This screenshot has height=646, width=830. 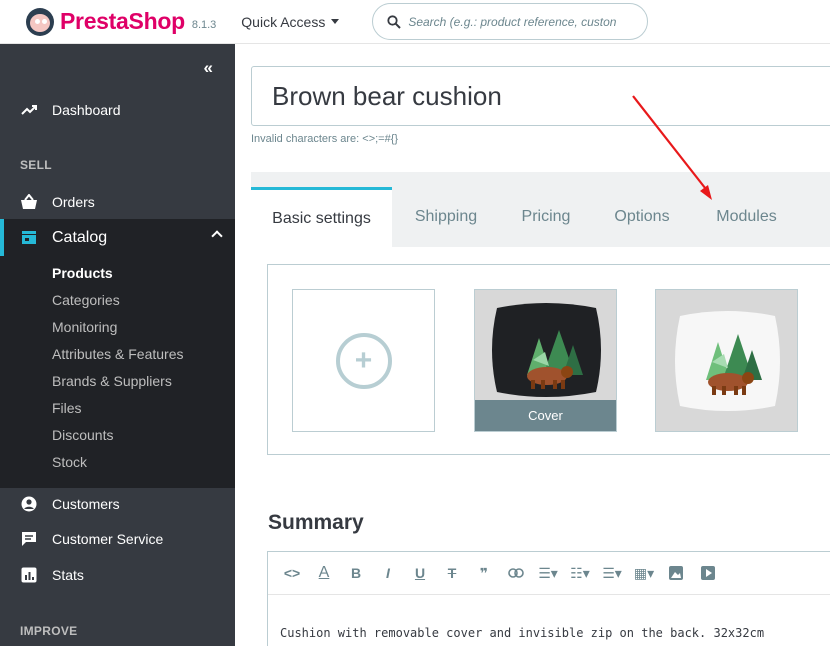 What do you see at coordinates (73, 202) in the screenshot?
I see `sidebar-item-label: Orders` at bounding box center [73, 202].